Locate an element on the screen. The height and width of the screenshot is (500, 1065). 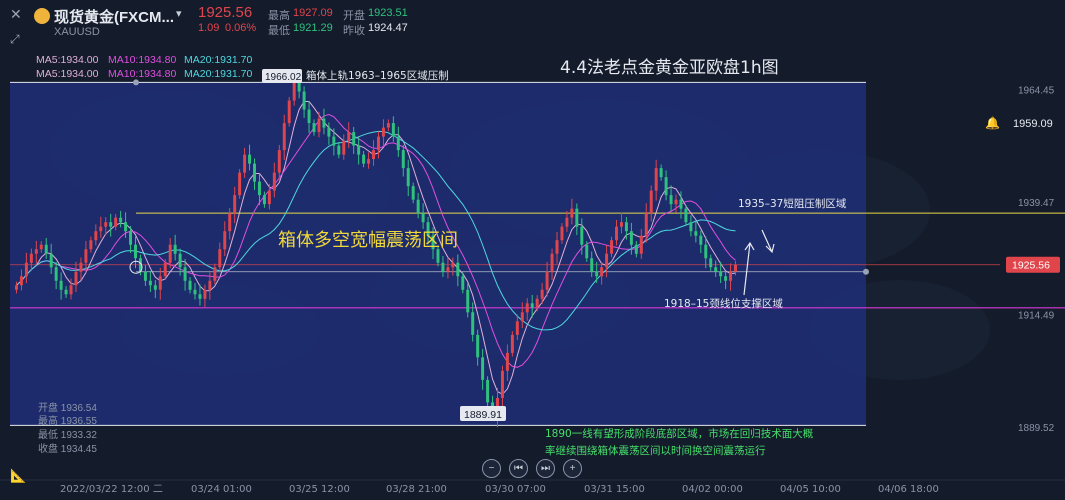
box-top-value: 1966.02 is located at coordinates (283, 77).